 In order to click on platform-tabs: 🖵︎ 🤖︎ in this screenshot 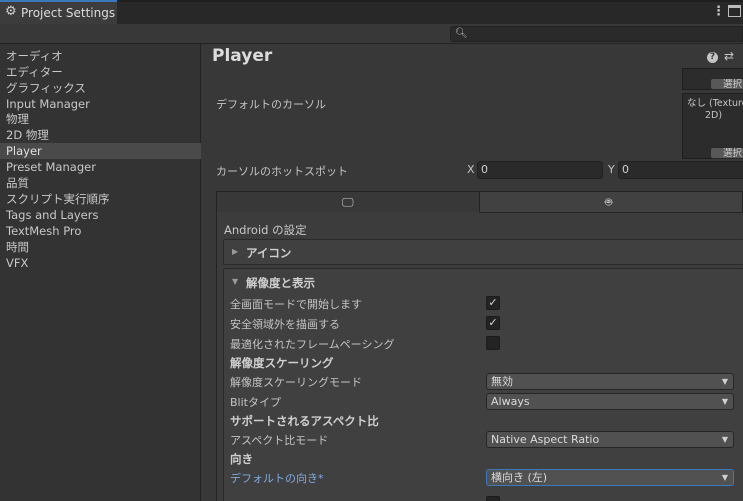, I will do `click(479, 202)`.